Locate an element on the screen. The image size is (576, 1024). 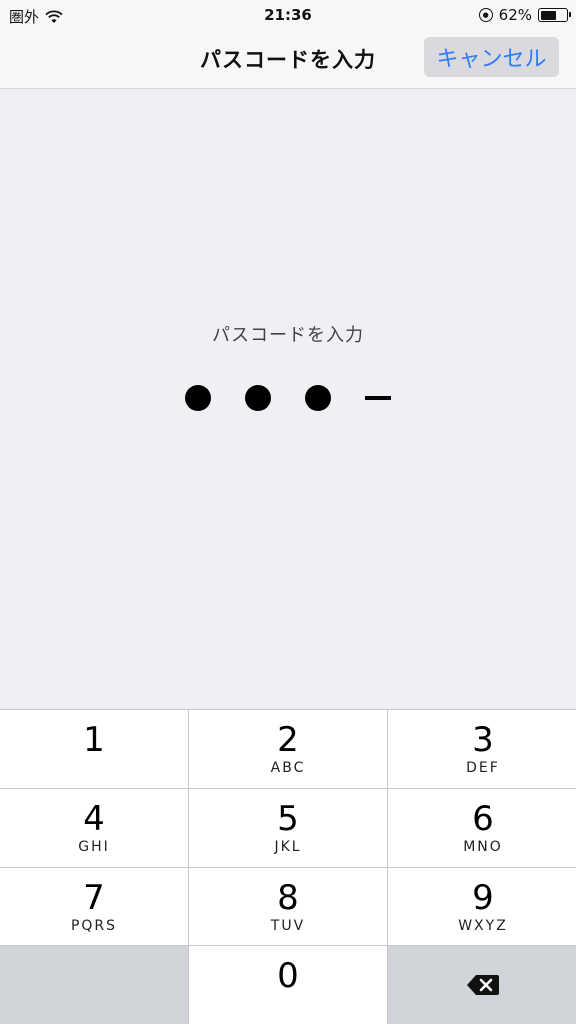
key-letters: JKL is located at coordinates (288, 846).